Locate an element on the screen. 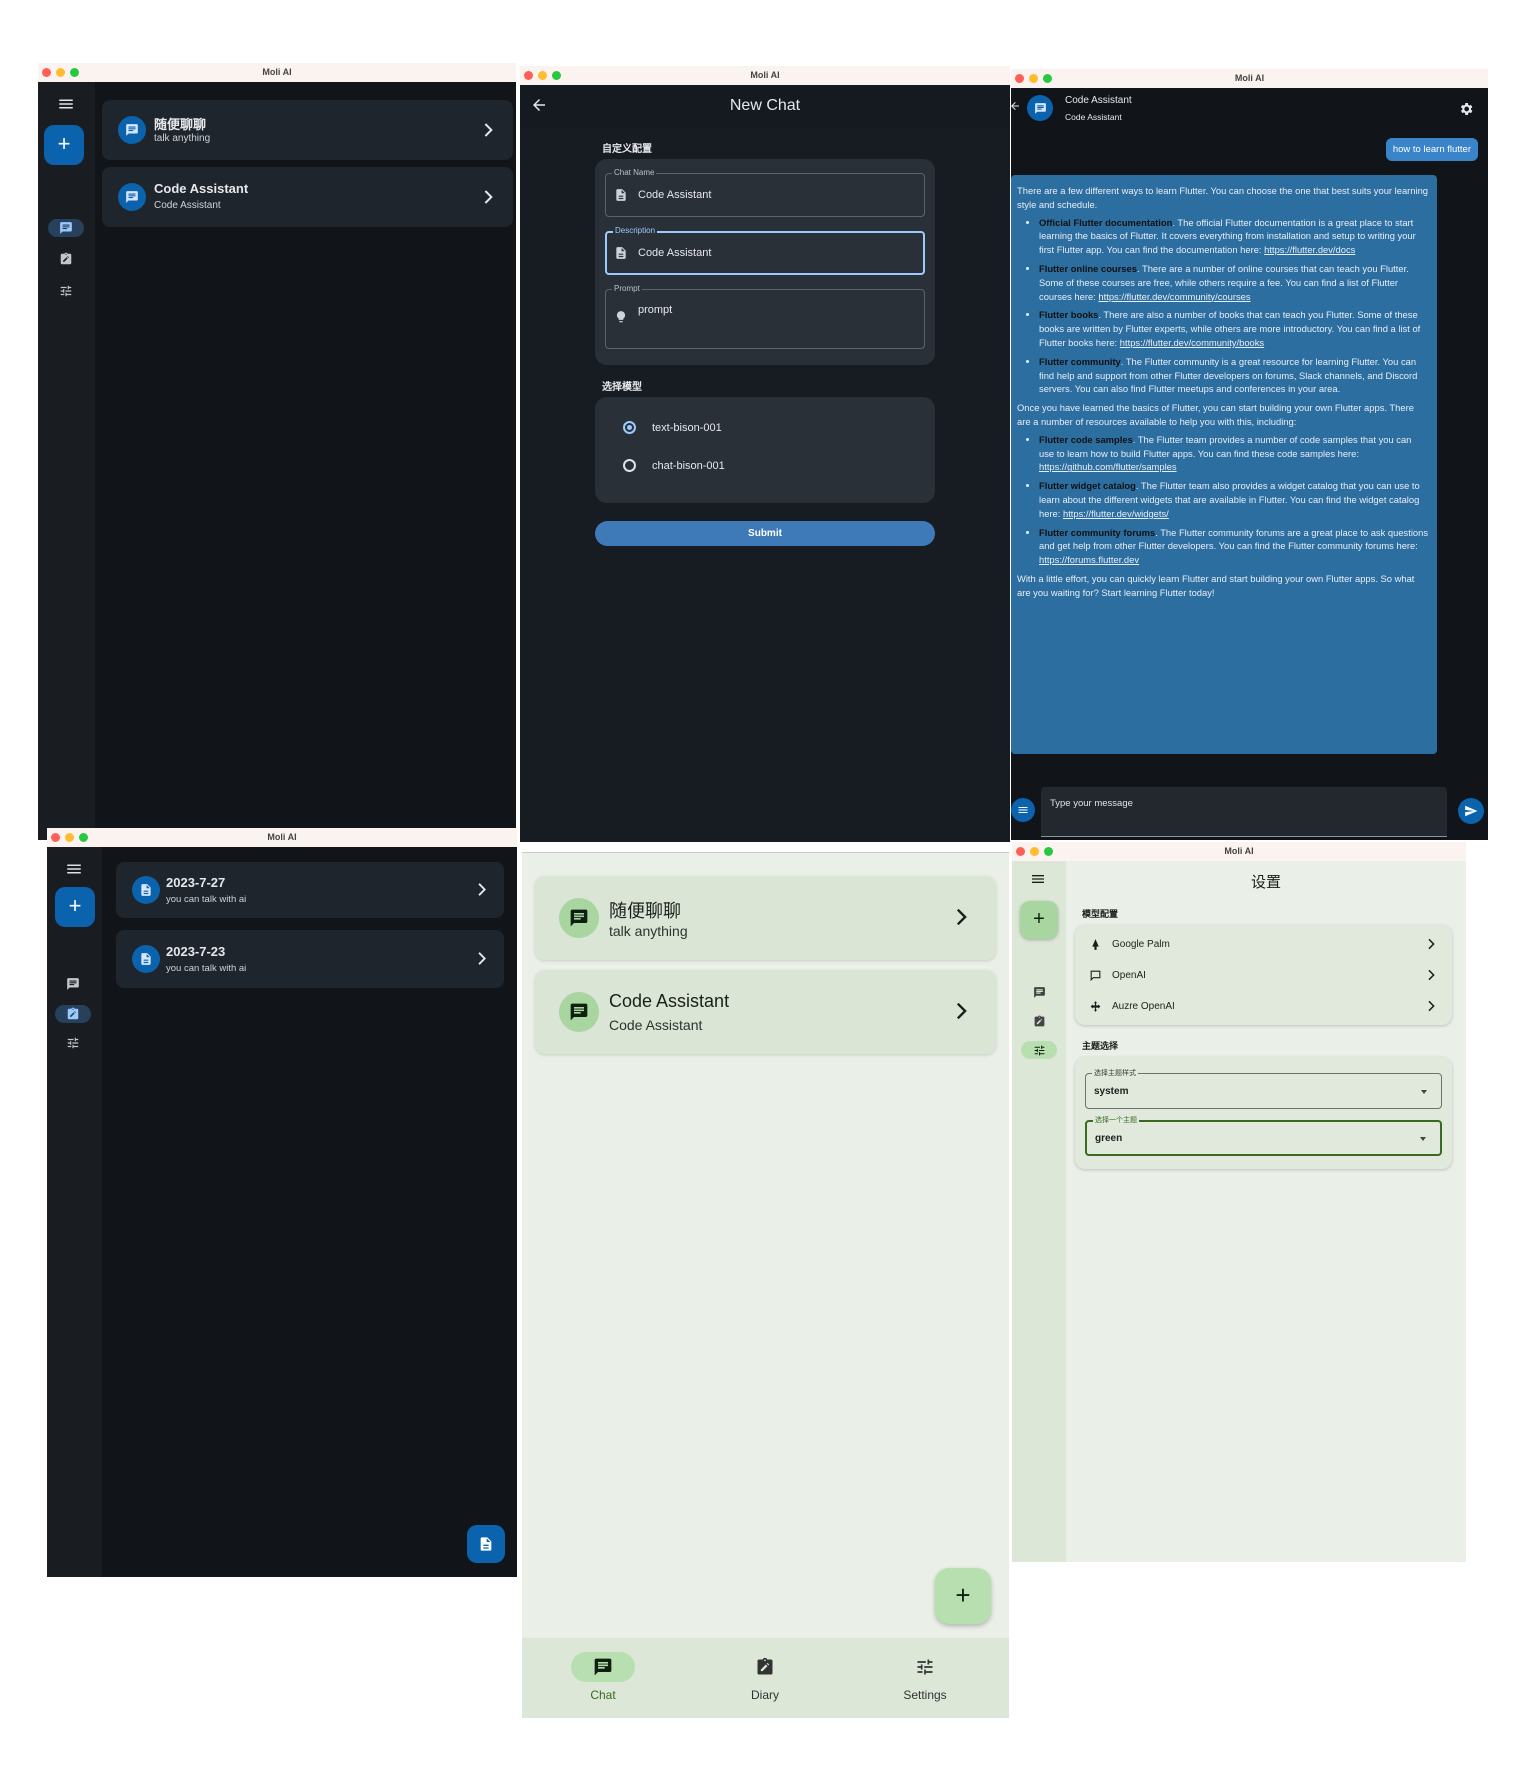  add-chat-fab: + is located at coordinates (963, 1596).